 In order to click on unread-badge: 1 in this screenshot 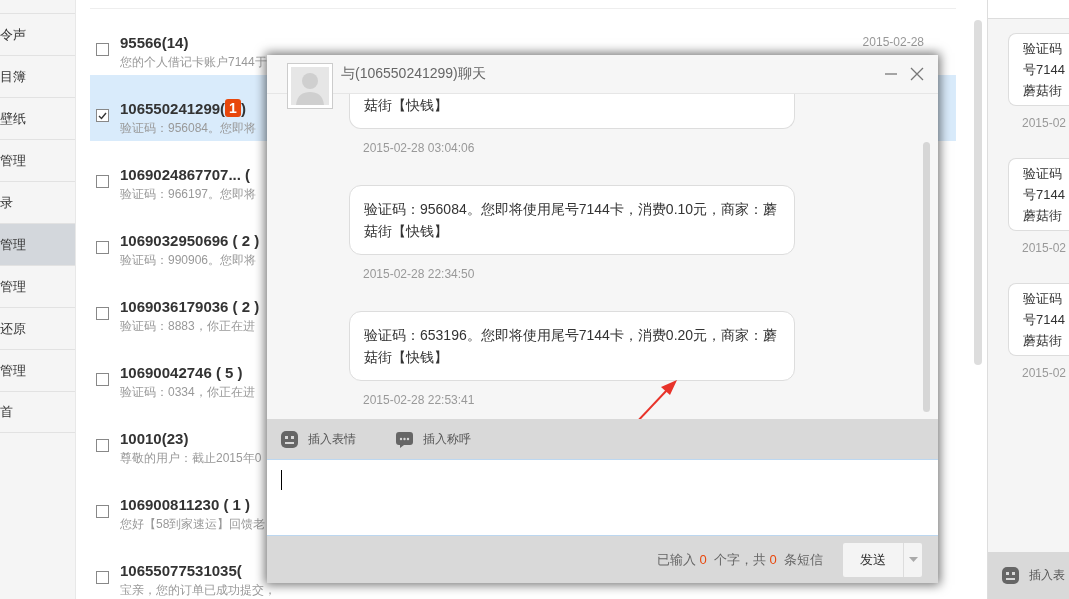, I will do `click(233, 108)`.